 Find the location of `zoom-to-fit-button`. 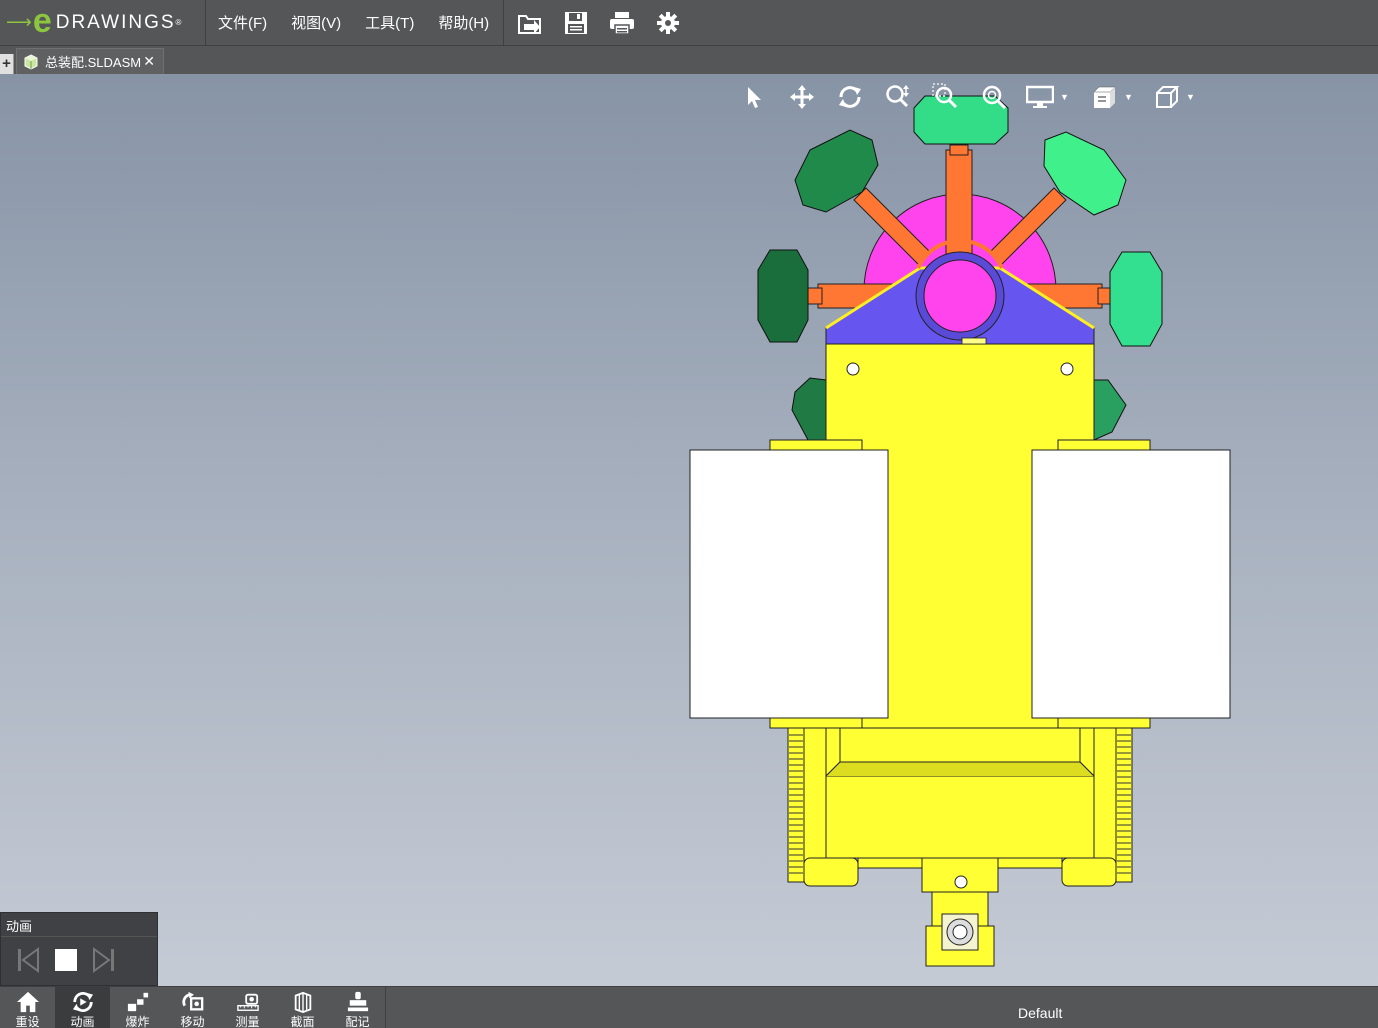

zoom-to-fit-button is located at coordinates (994, 97).